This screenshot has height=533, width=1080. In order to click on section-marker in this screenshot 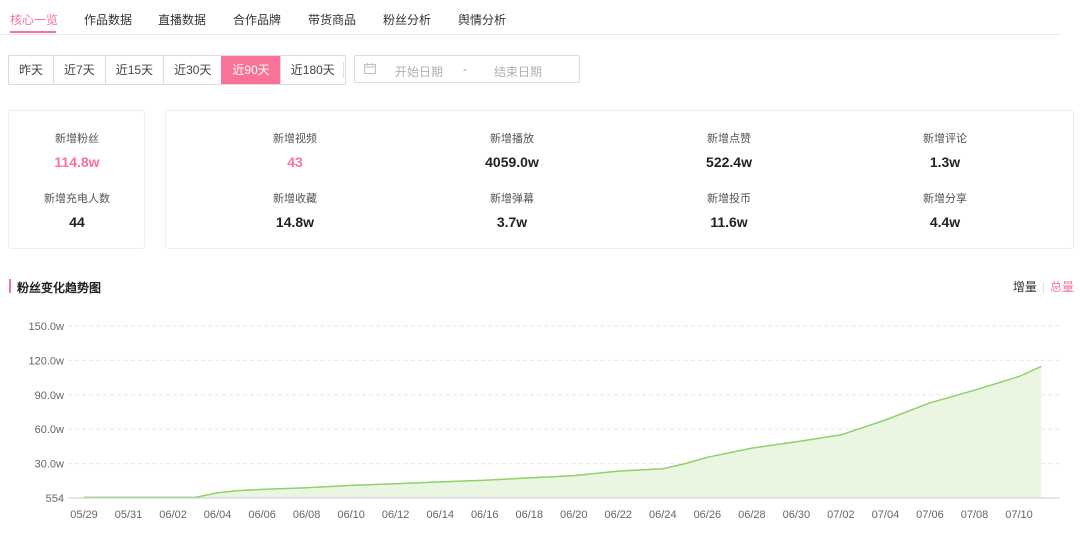, I will do `click(10, 286)`.